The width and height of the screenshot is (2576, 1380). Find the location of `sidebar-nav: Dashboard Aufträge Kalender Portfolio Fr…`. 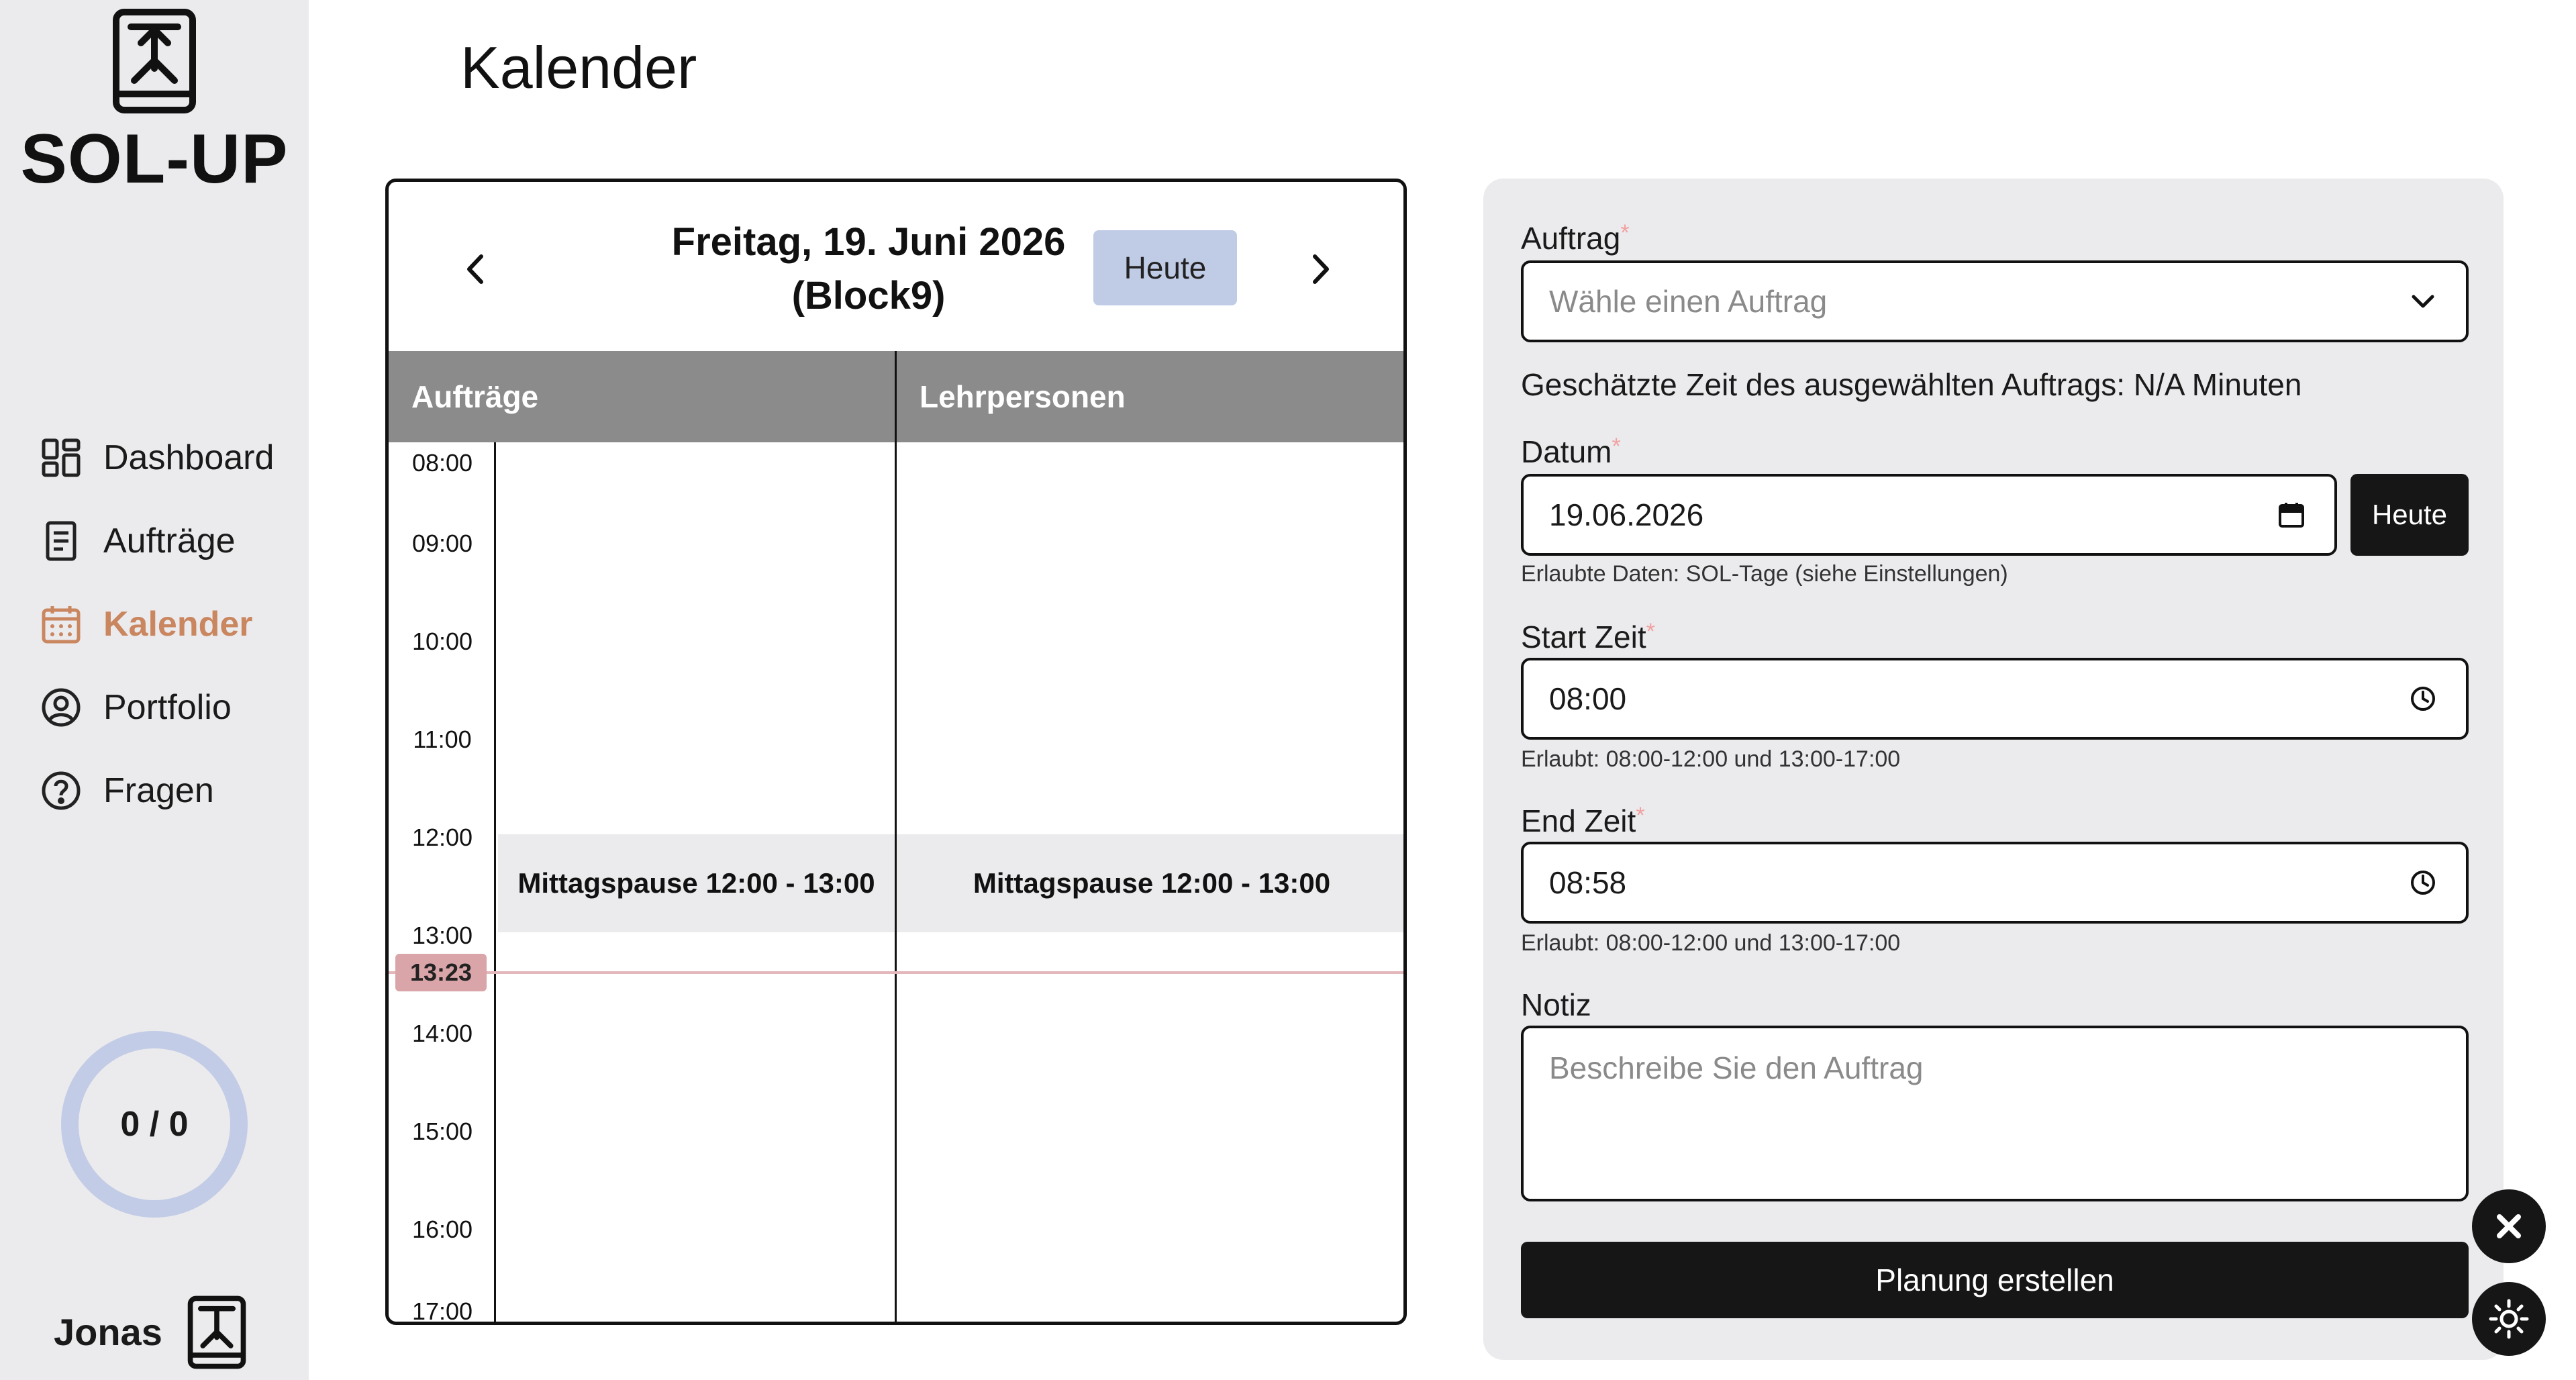

sidebar-nav: Dashboard Aufträge Kalender Portfolio Fr… is located at coordinates (157, 624).